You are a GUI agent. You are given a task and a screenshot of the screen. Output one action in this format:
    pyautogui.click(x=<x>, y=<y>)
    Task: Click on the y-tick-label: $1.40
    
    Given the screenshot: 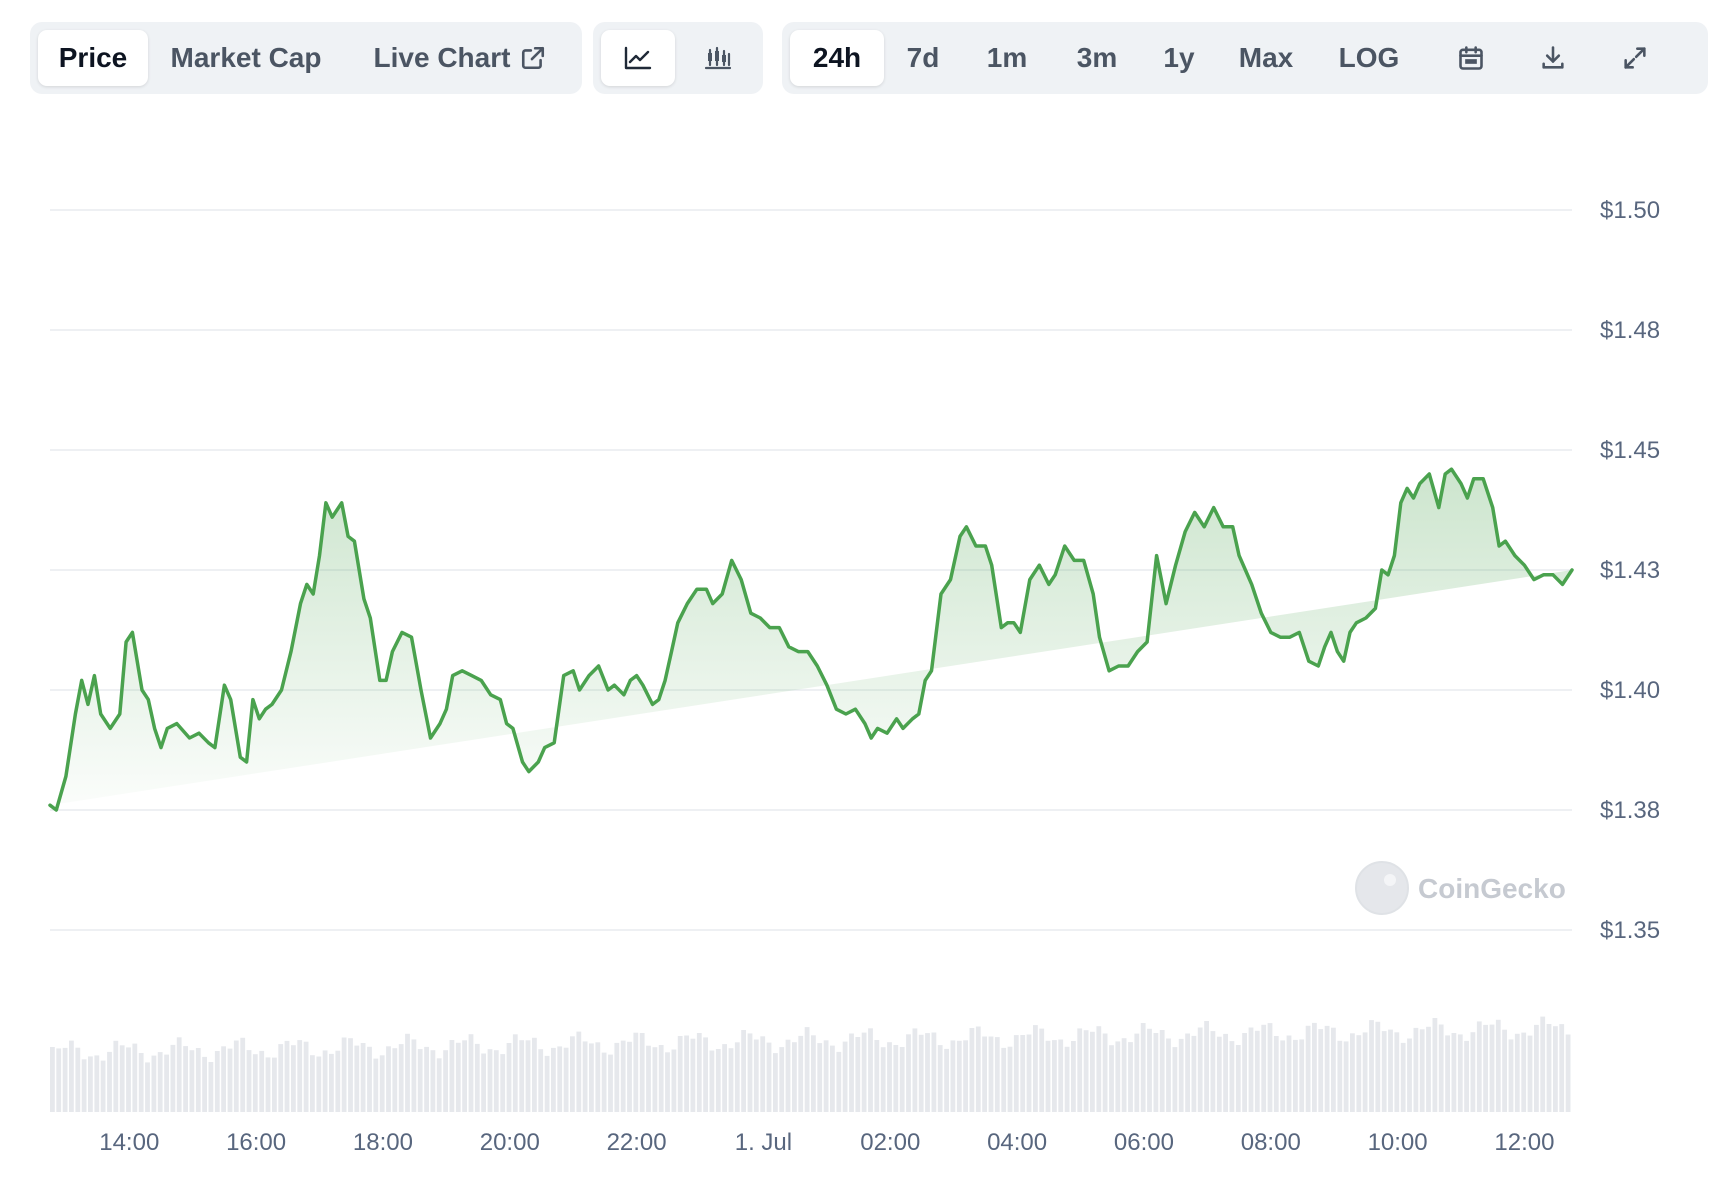 What is the action you would take?
    pyautogui.click(x=1630, y=690)
    